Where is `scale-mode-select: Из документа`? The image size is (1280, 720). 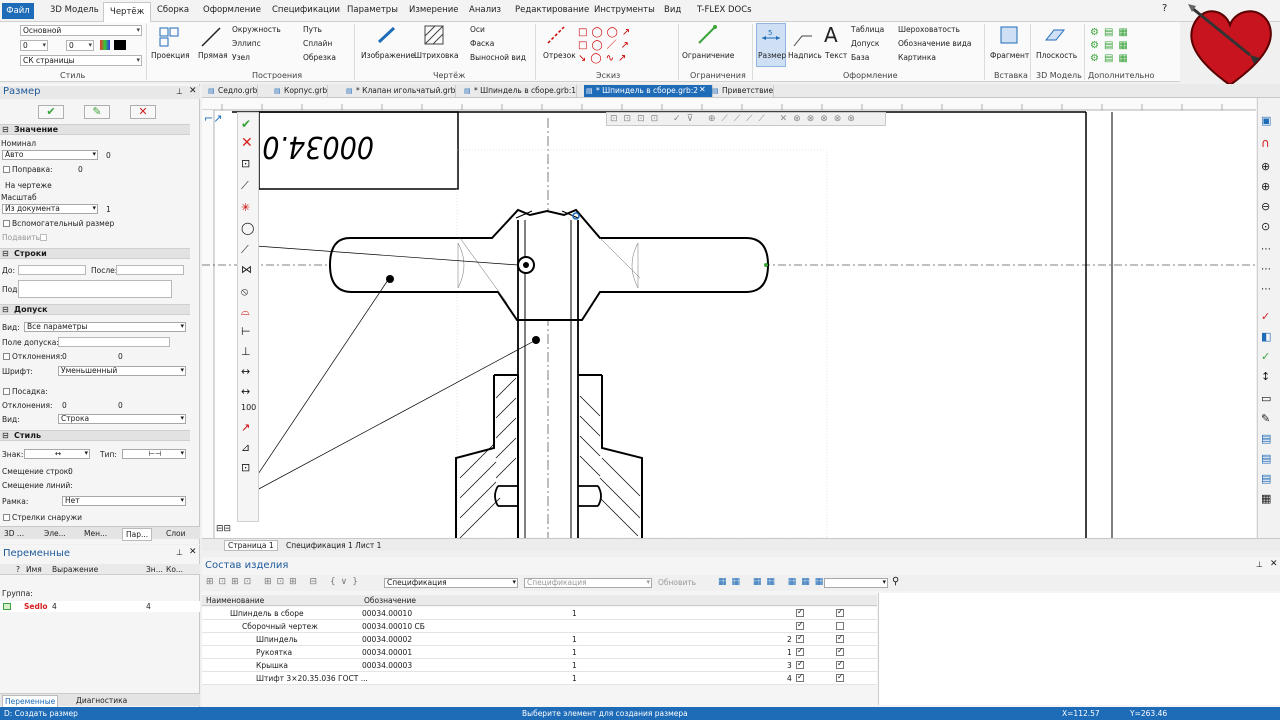 scale-mode-select: Из документа is located at coordinates (50, 209).